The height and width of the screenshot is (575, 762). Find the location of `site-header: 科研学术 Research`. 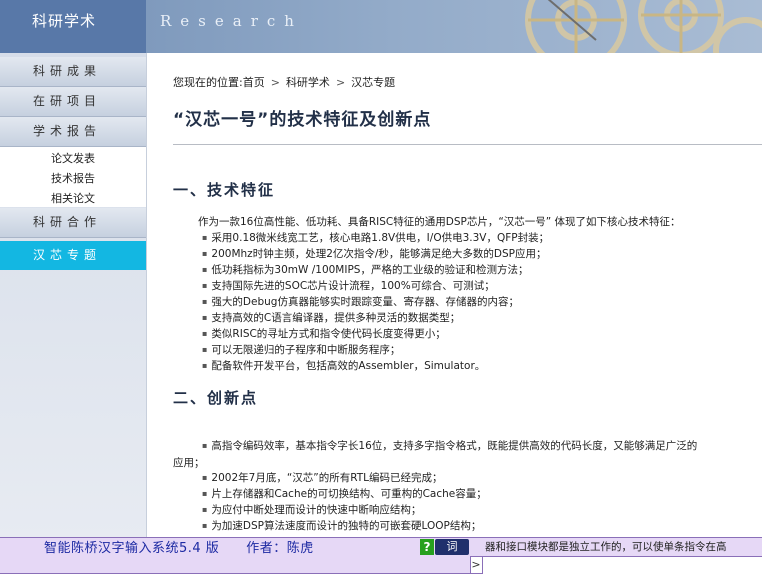

site-header: 科研学术 Research is located at coordinates (381, 26).